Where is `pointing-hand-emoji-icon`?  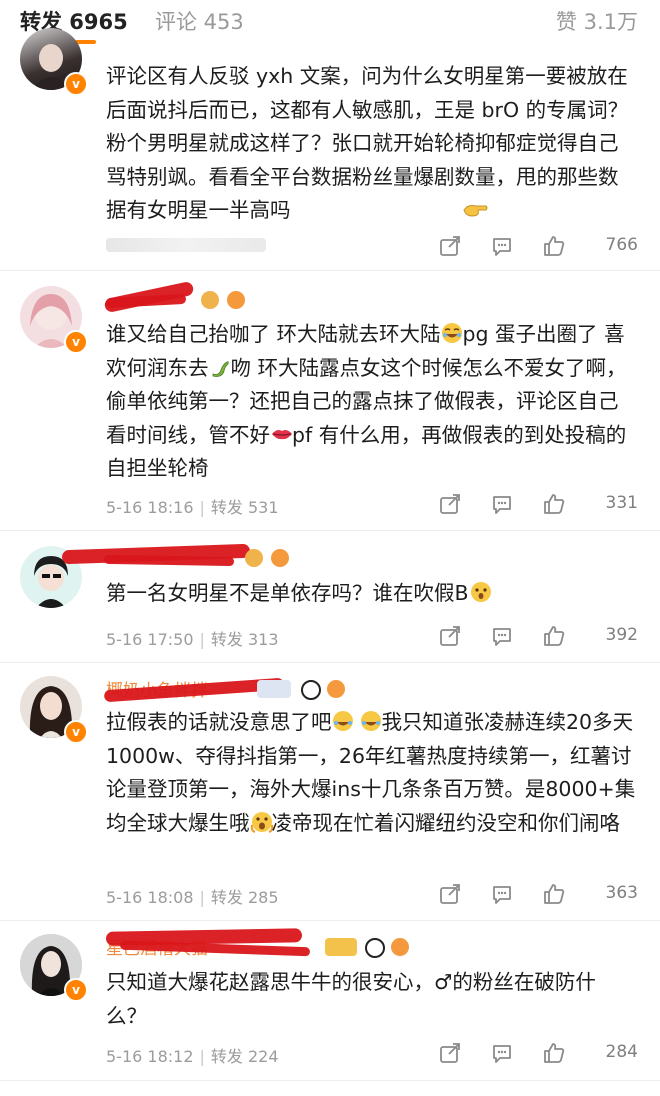
pointing-hand-emoji-icon is located at coordinates (475, 209).